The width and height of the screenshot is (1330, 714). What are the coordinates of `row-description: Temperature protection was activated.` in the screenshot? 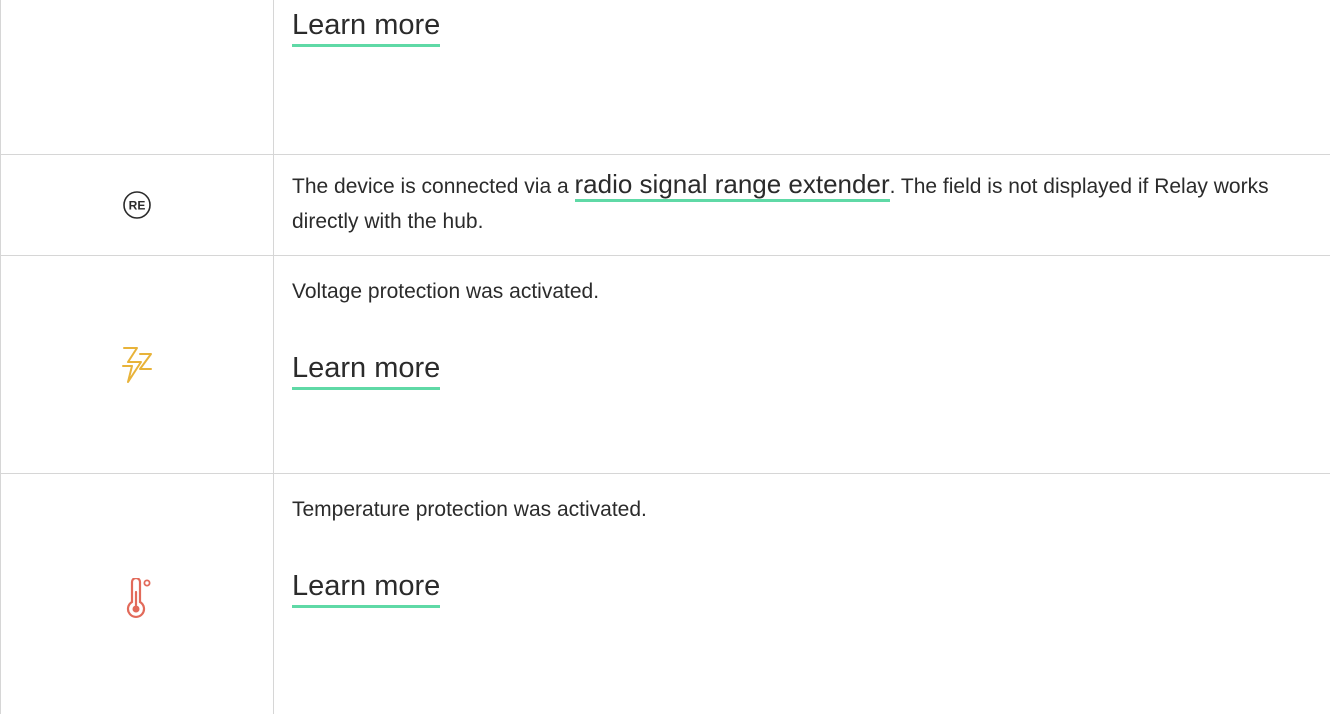 It's located at (469, 509).